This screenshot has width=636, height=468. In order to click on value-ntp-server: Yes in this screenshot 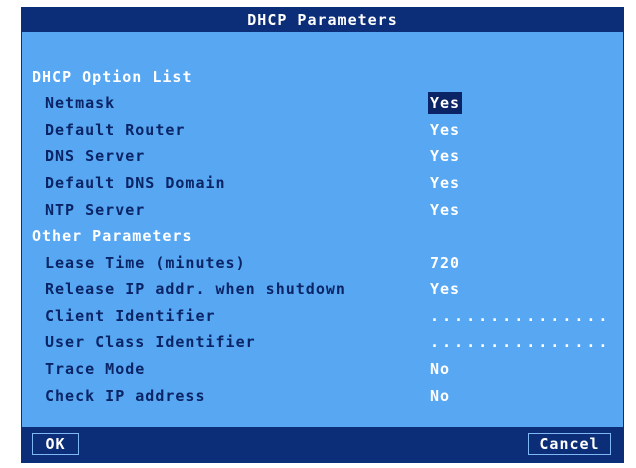, I will do `click(445, 210)`.